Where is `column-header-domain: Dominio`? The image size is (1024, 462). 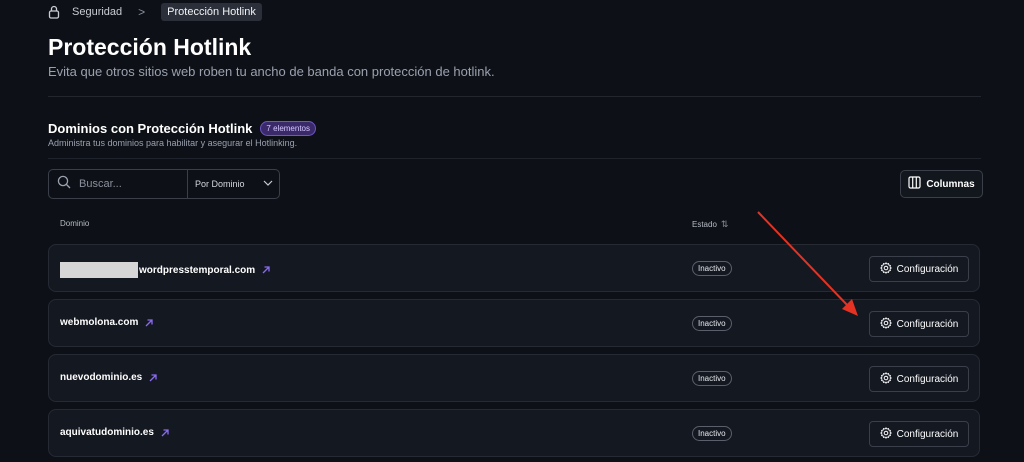 column-header-domain: Dominio is located at coordinates (74, 223).